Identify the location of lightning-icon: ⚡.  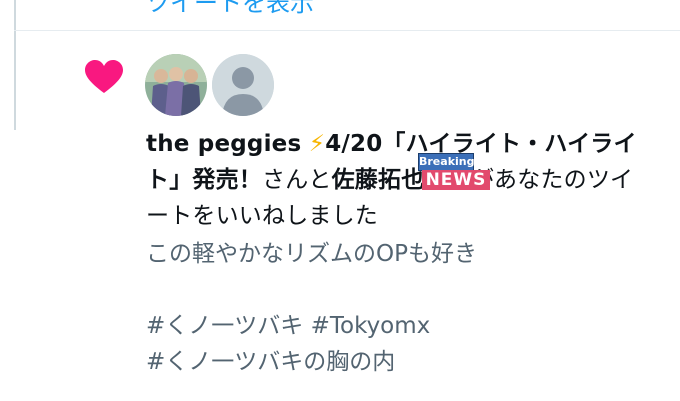
(317, 144).